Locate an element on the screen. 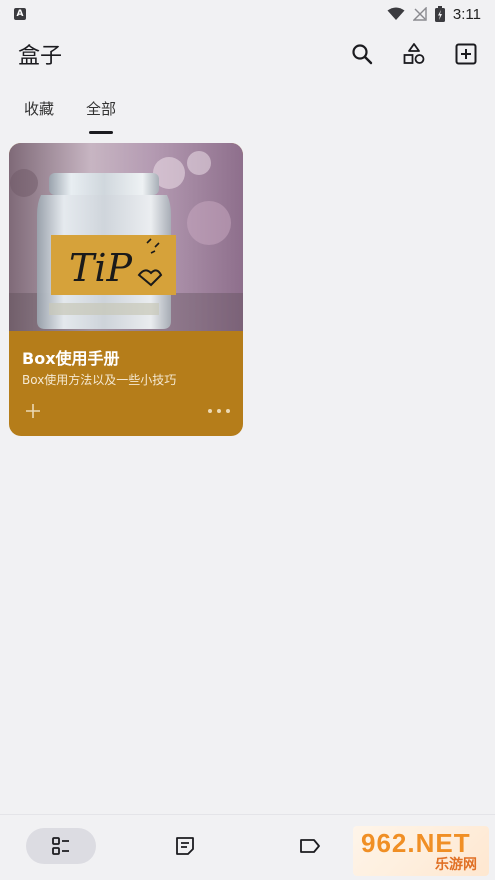  tab-all: 全部 is located at coordinates (101, 113).